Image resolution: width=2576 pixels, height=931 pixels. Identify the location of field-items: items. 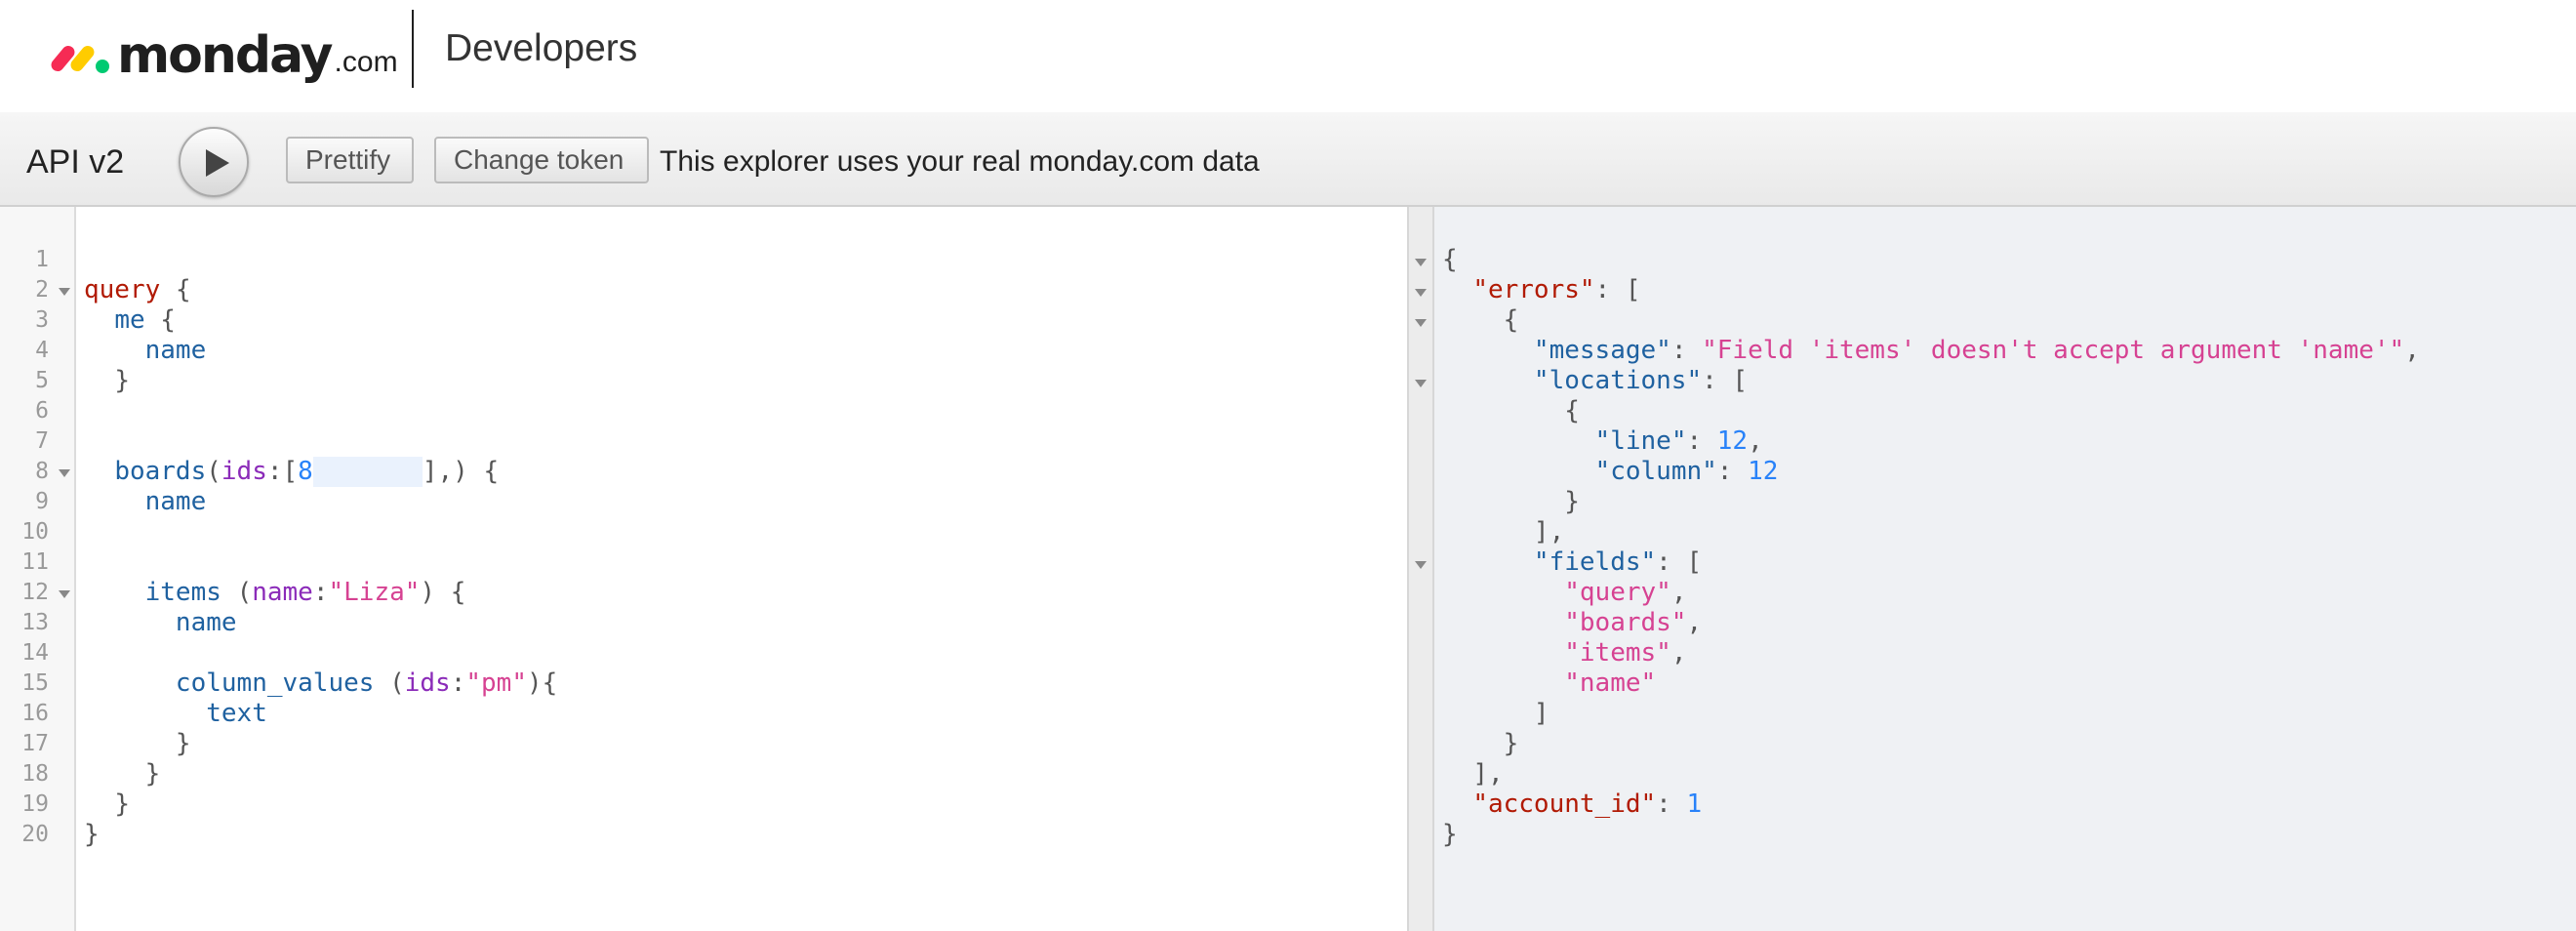
(182, 593).